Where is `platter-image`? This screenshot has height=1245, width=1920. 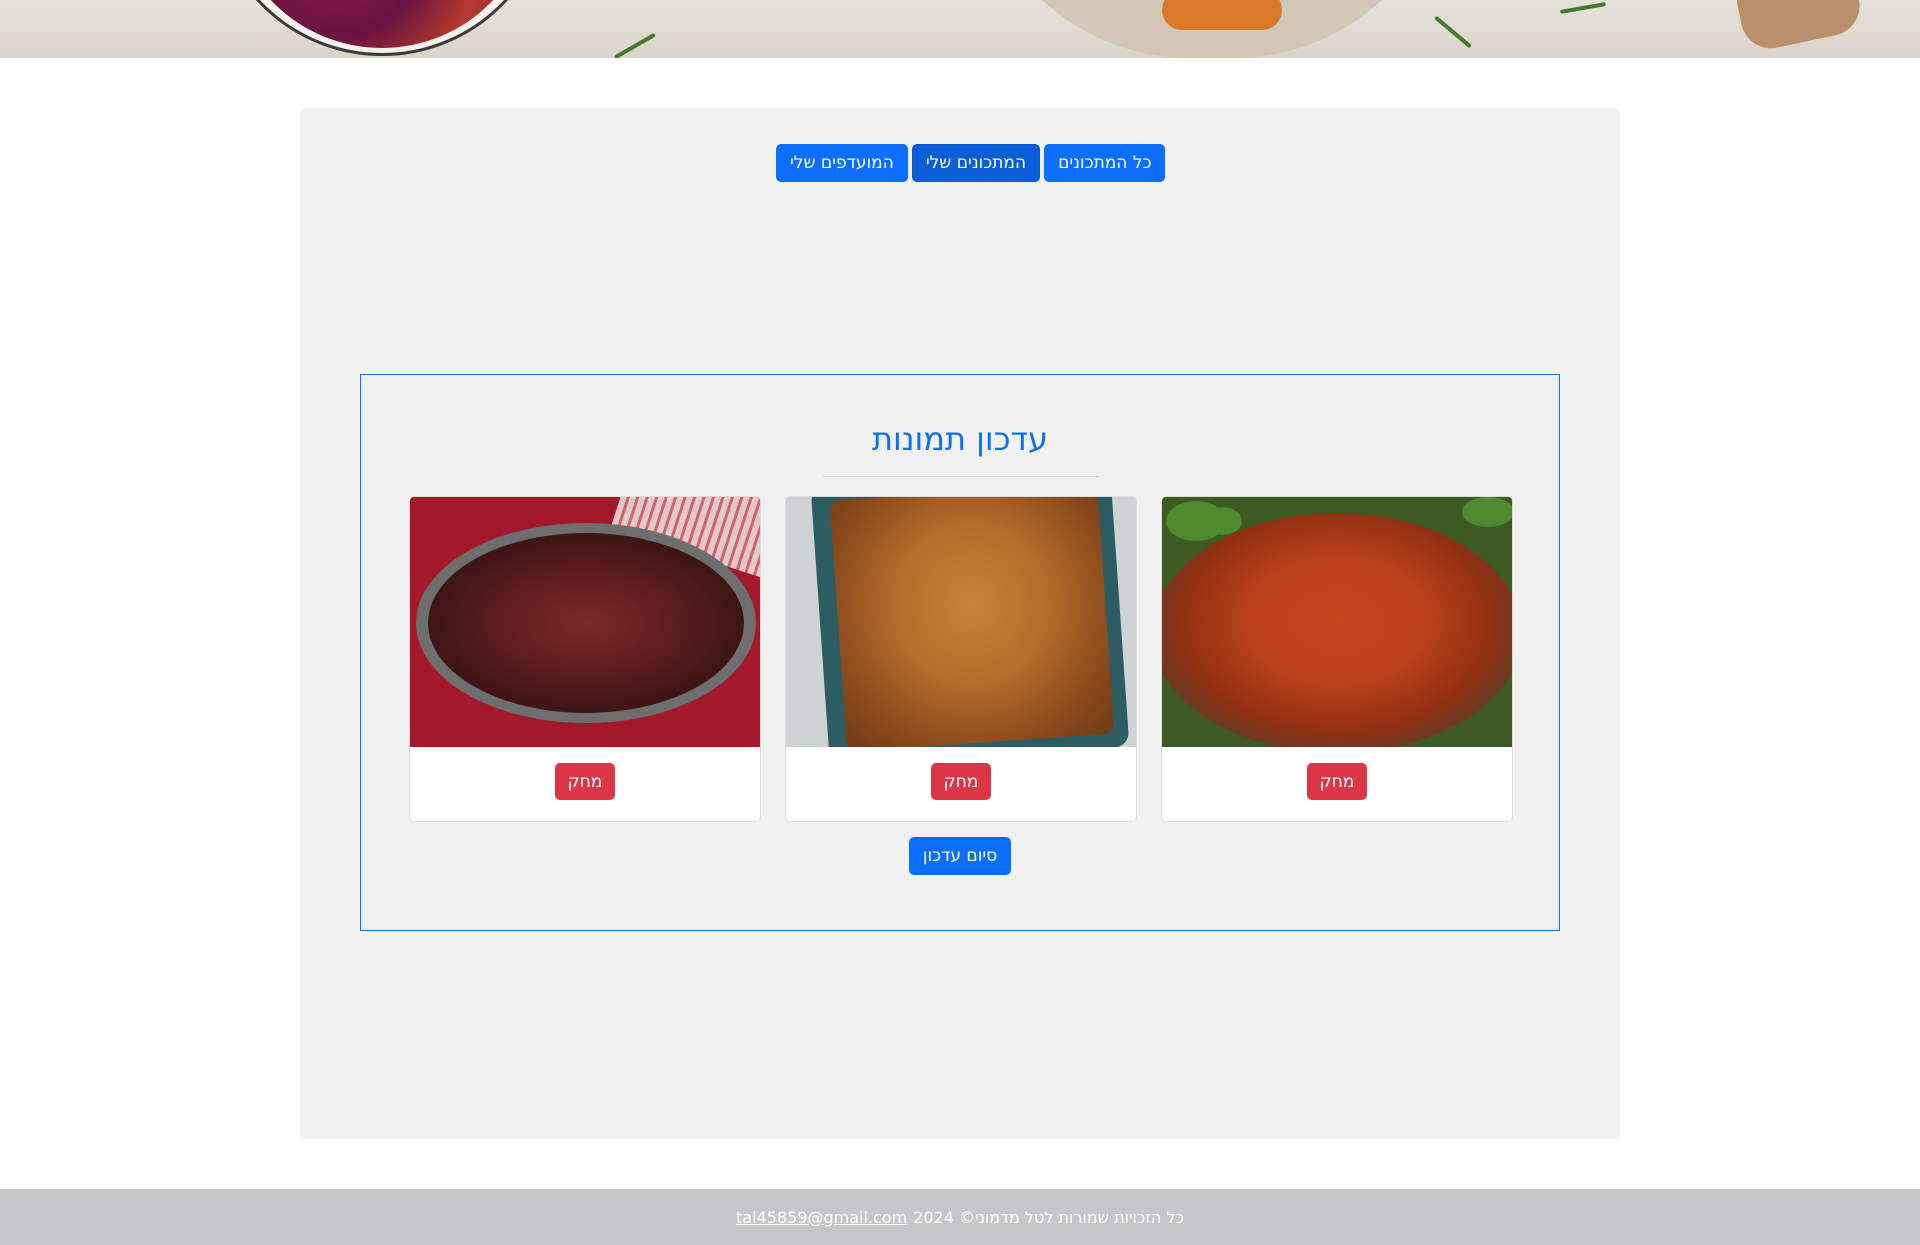
platter-image is located at coordinates (1212, 29).